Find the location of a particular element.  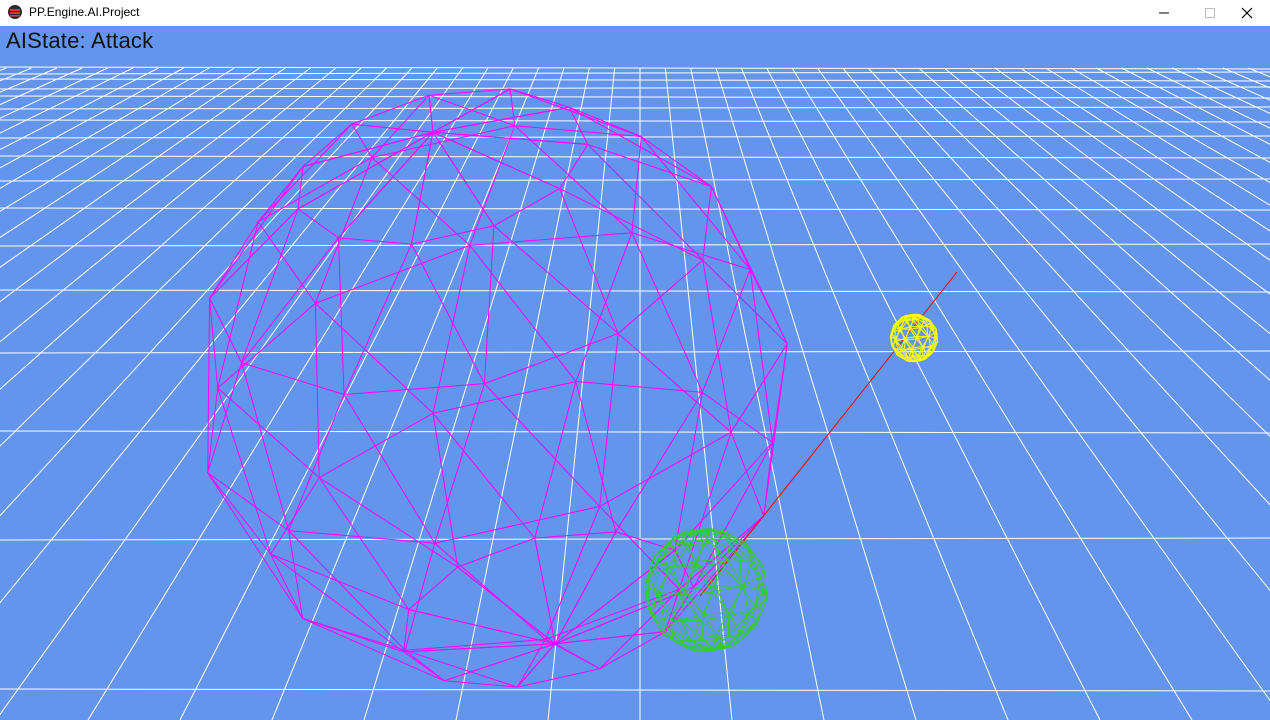

close-button is located at coordinates (1247, 13).